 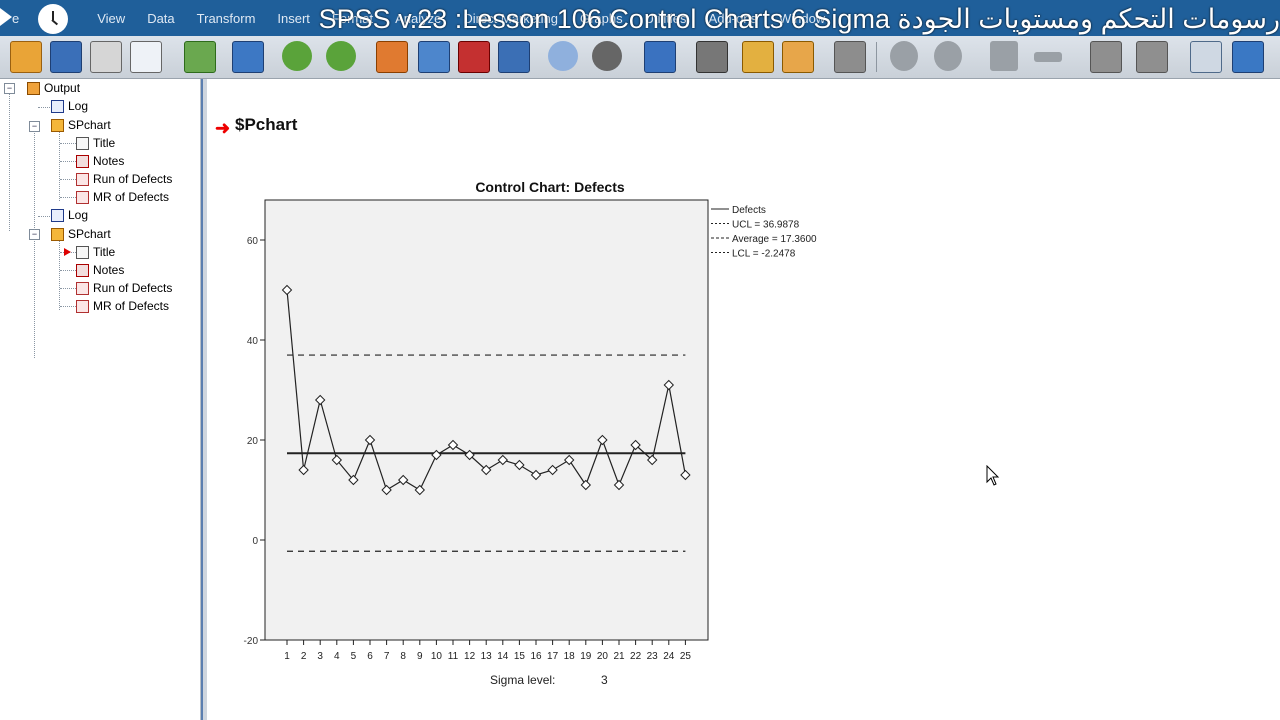 I want to click on select-cases-icon, so click(x=563, y=56).